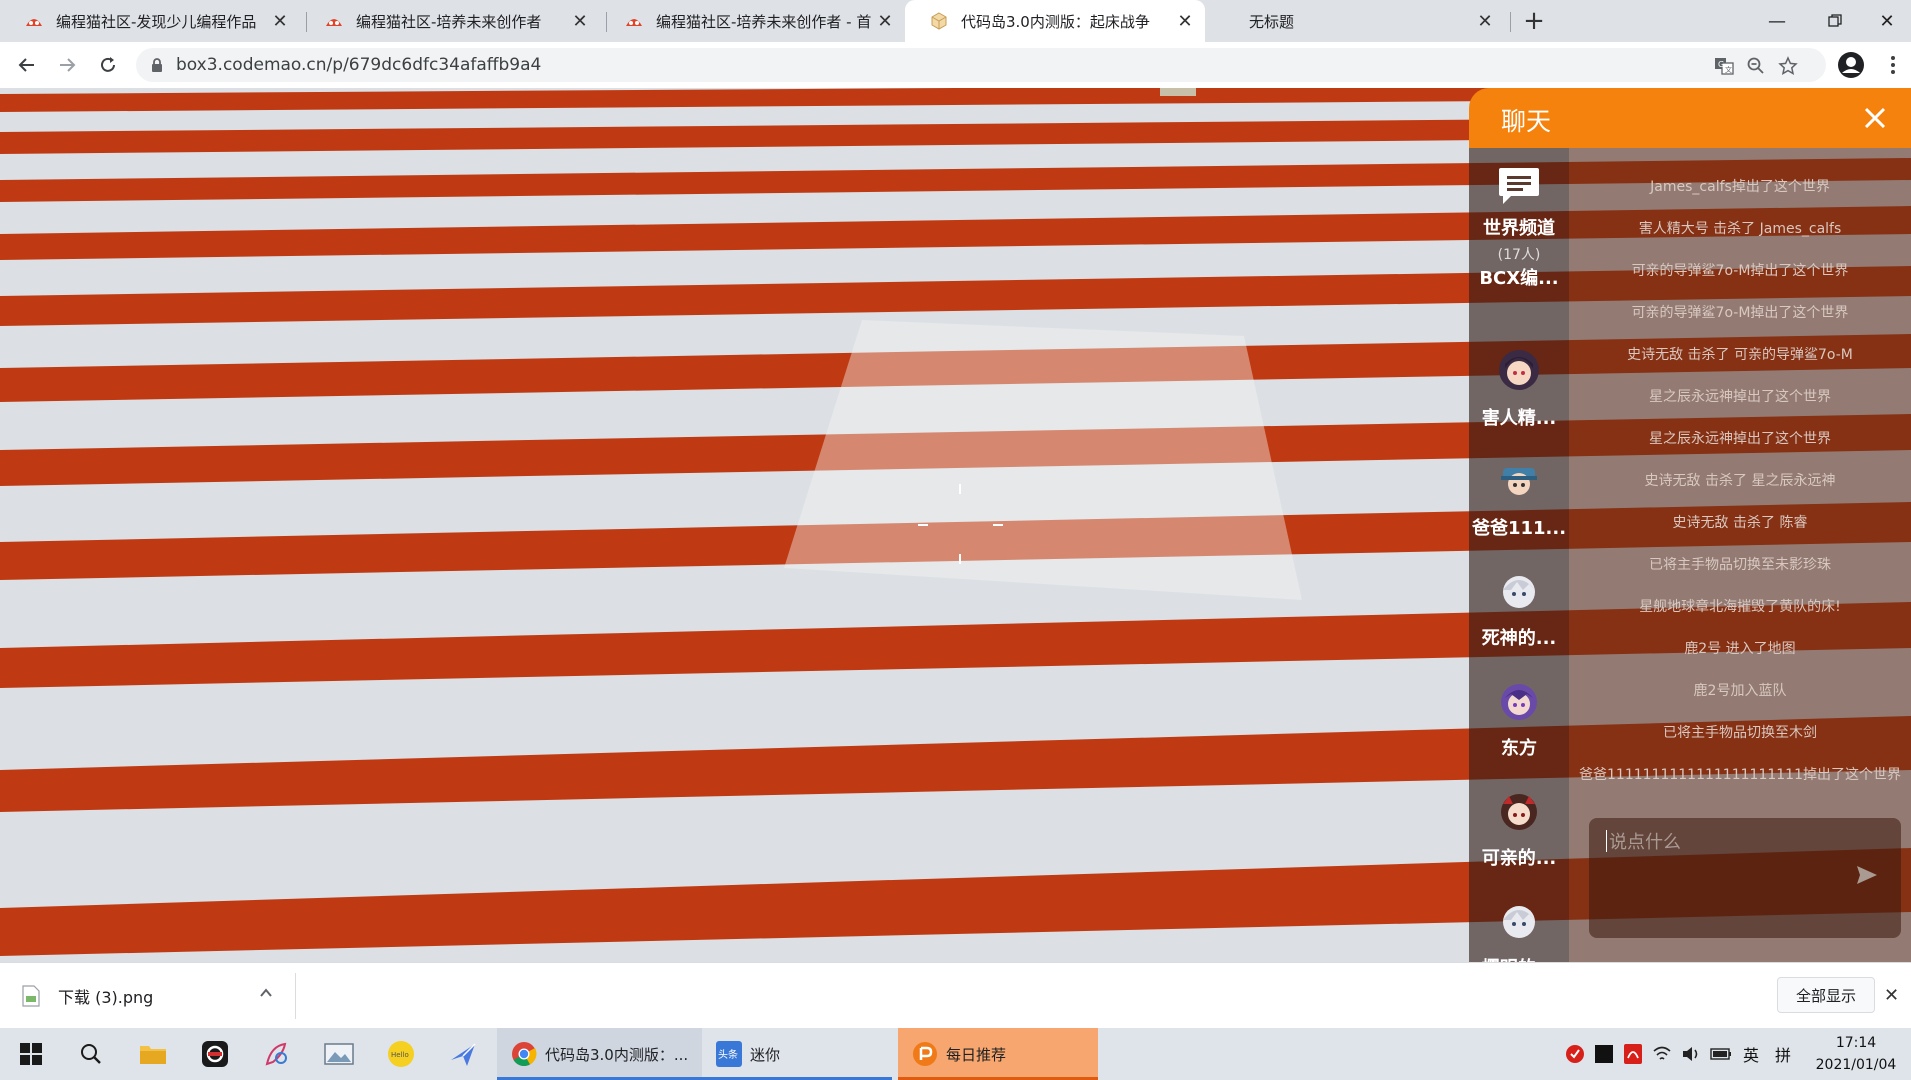 This screenshot has height=1080, width=1911. What do you see at coordinates (1534, 21) in the screenshot?
I see `new-tab-button: +` at bounding box center [1534, 21].